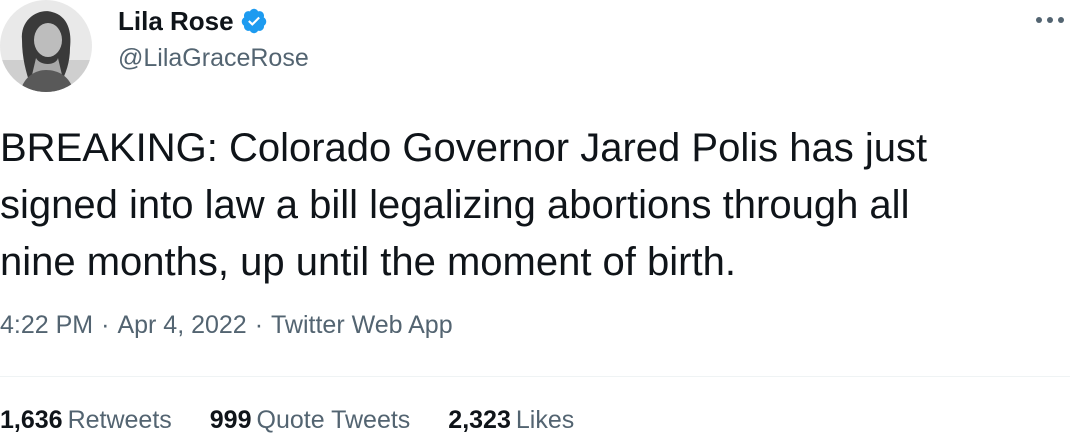 This screenshot has width=1080, height=445. I want to click on tweet-time: 4:22 PM, so click(46, 325).